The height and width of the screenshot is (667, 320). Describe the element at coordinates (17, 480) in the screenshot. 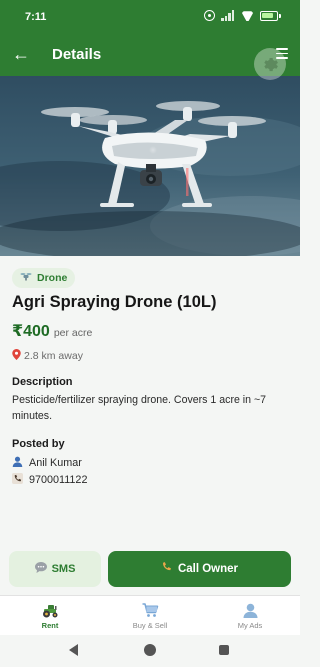

I see `phone-icon` at that location.